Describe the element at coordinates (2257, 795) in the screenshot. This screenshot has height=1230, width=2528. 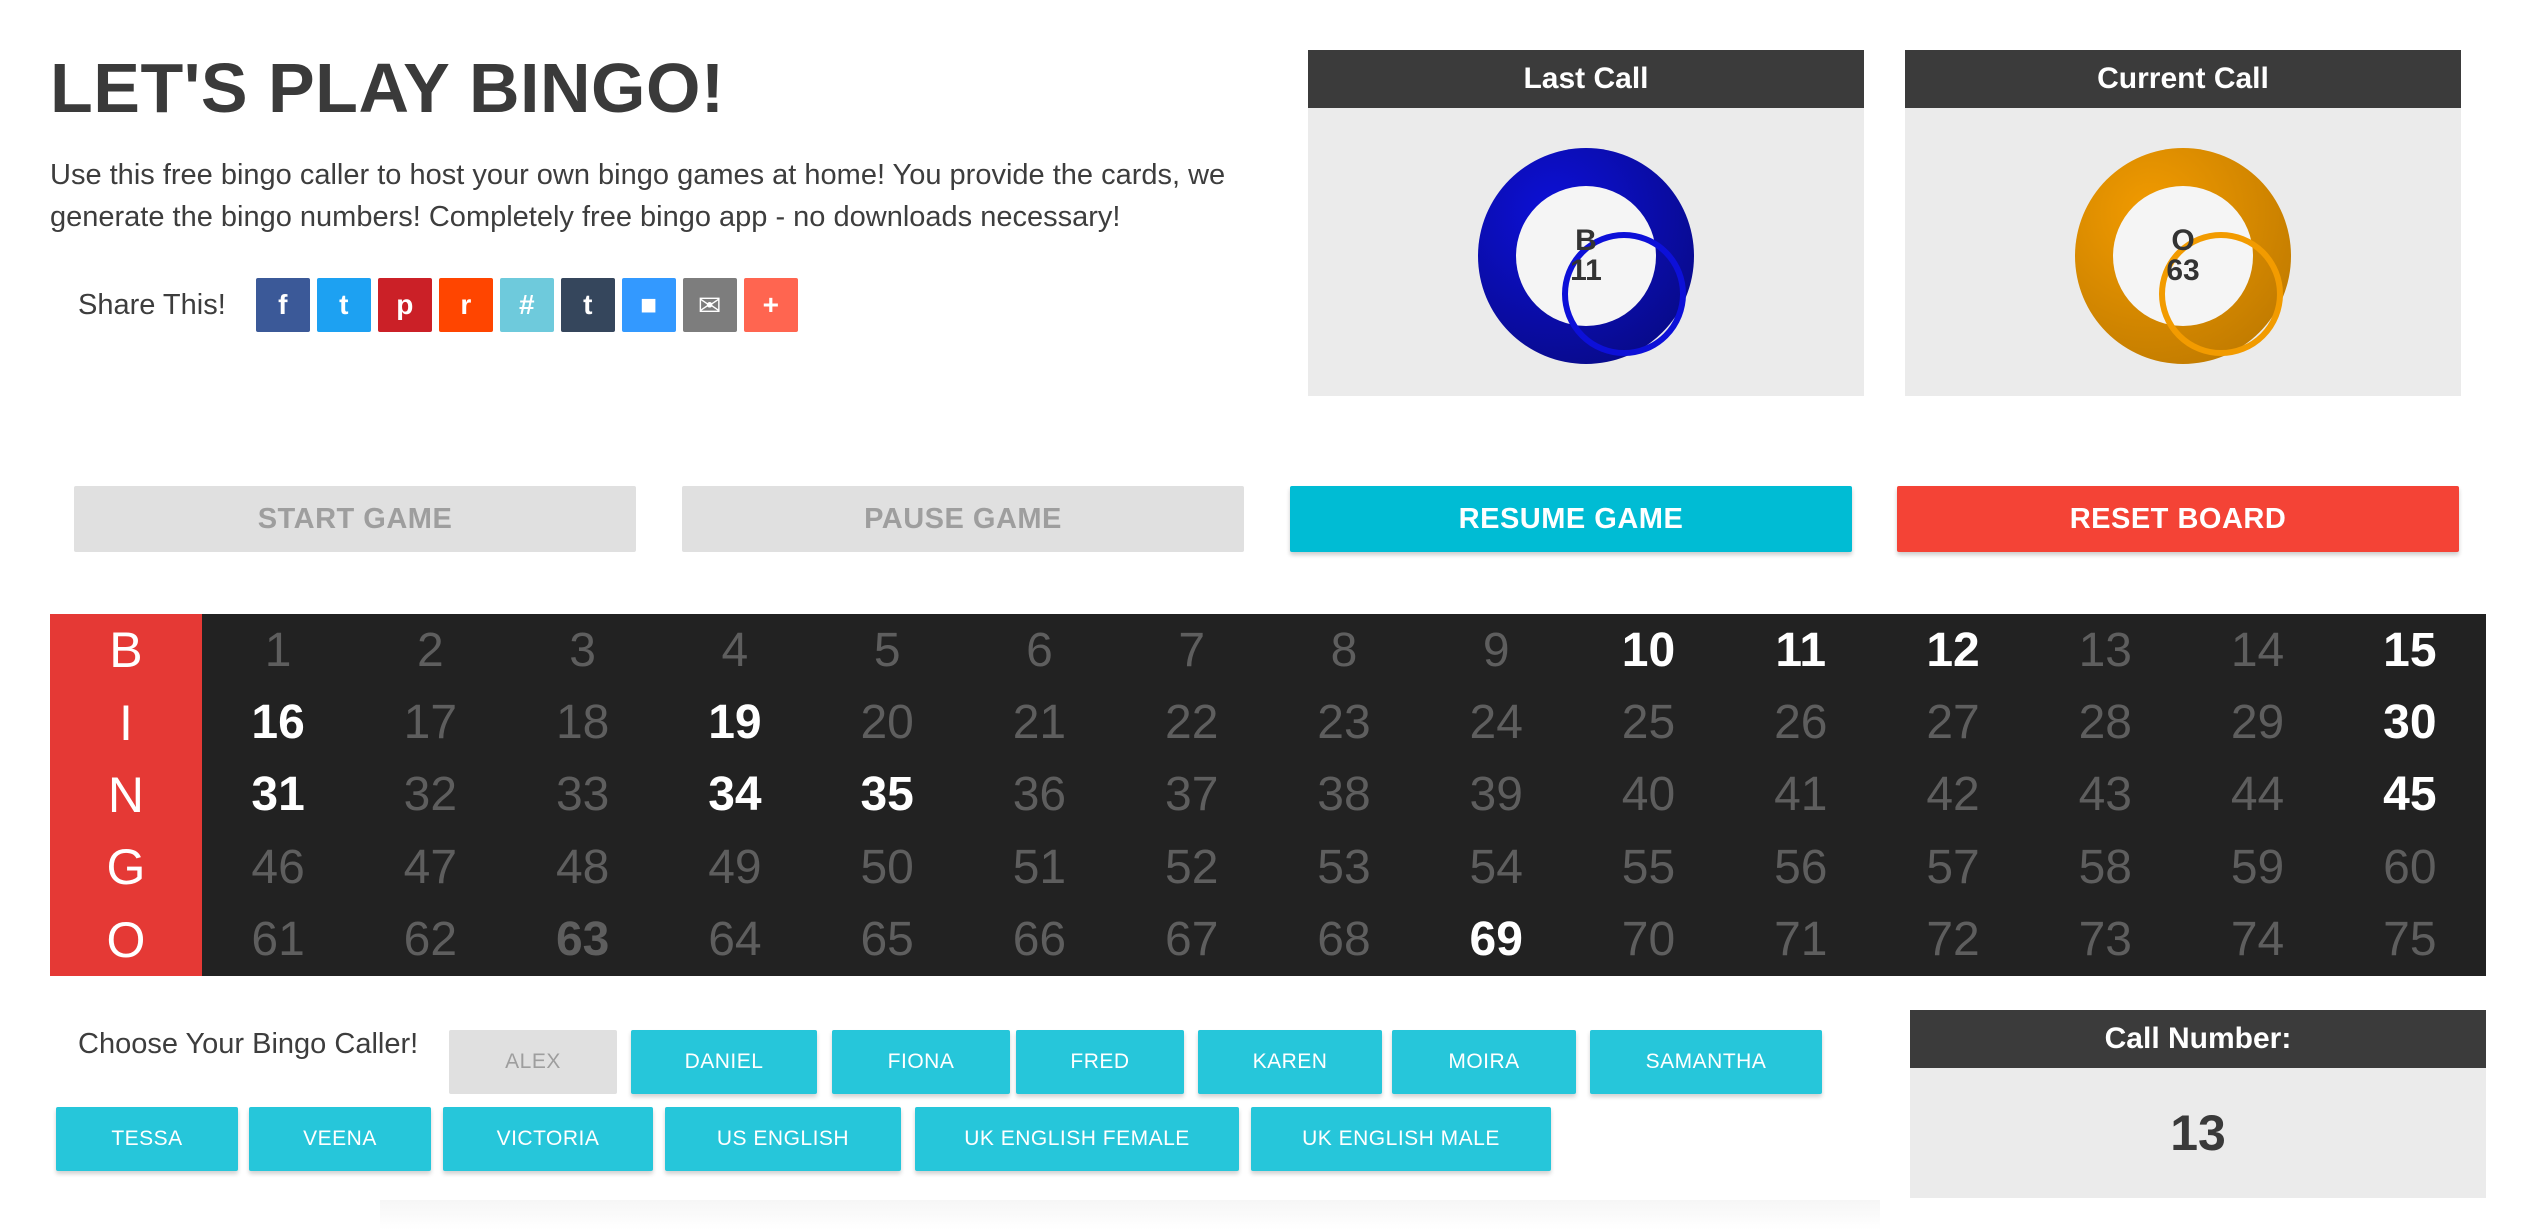
I see `board-number: 44` at that location.